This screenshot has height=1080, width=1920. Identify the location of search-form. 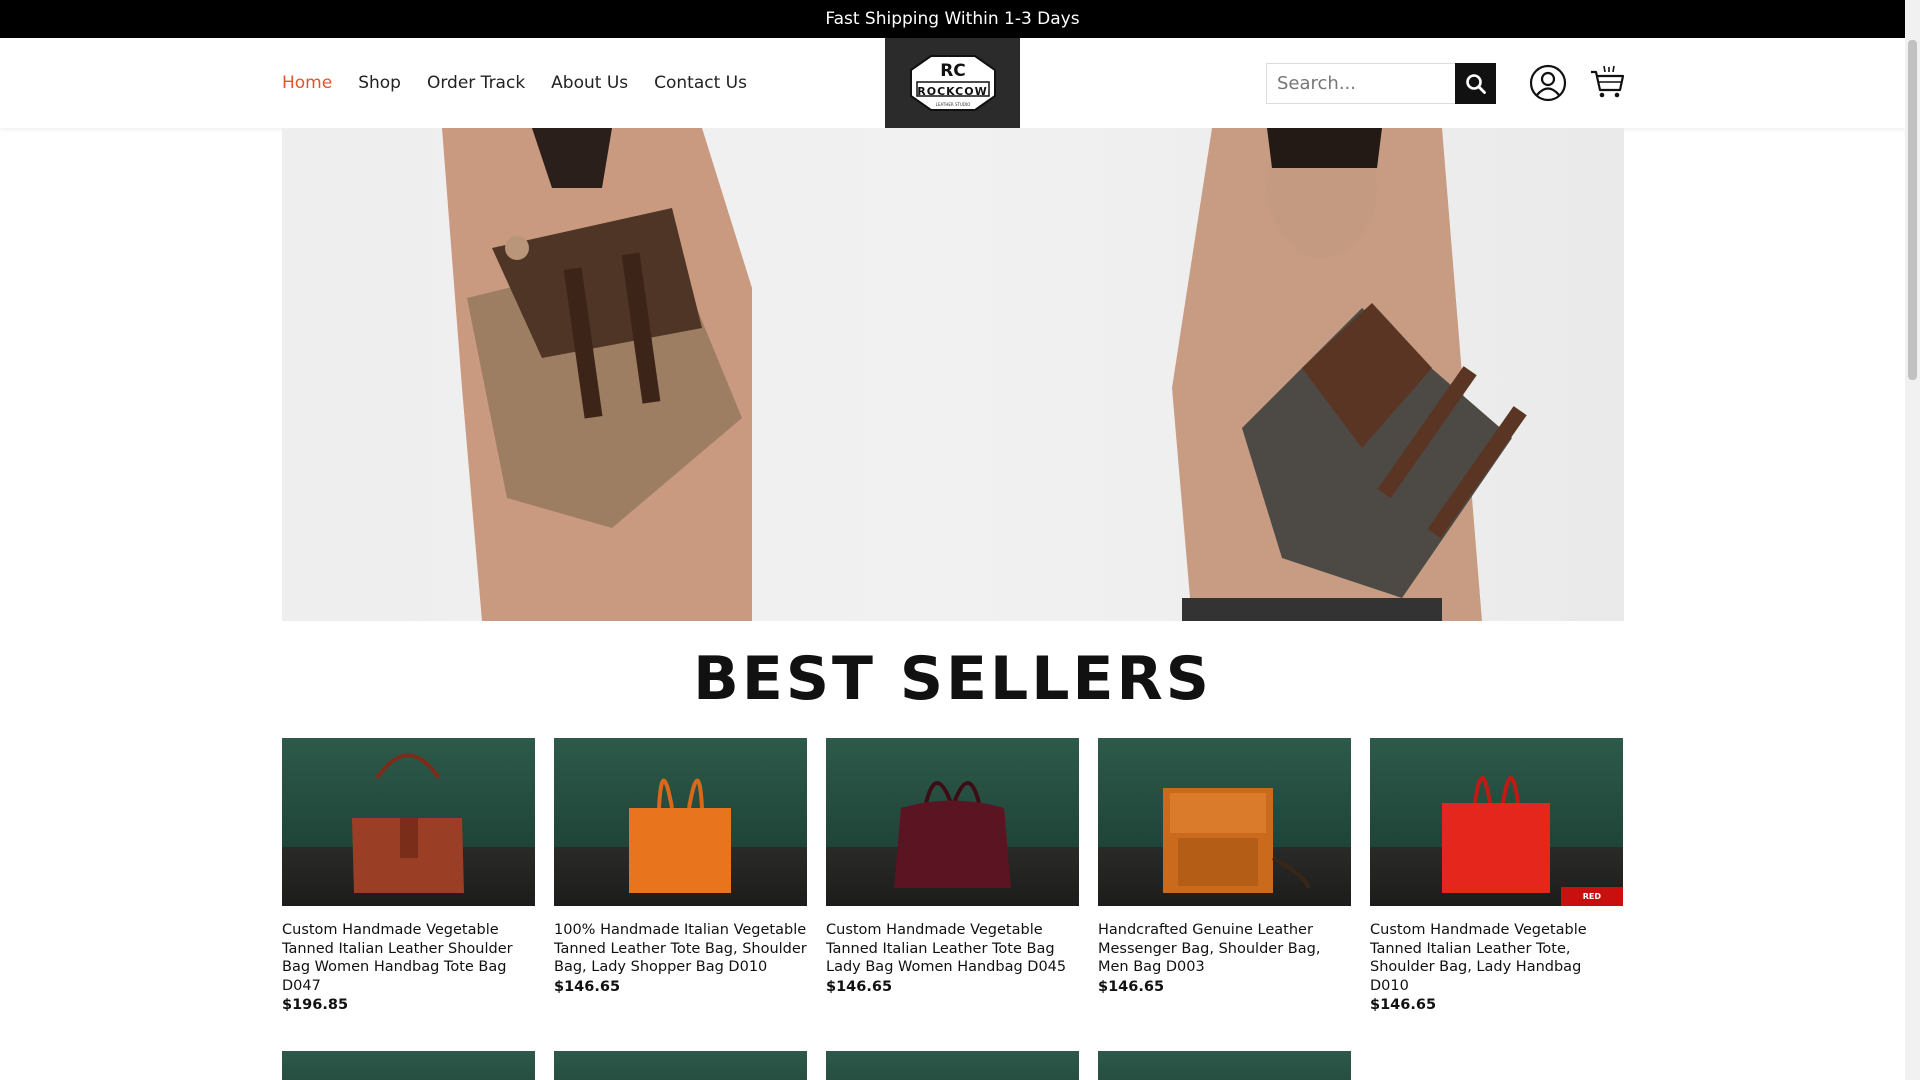
(1381, 83).